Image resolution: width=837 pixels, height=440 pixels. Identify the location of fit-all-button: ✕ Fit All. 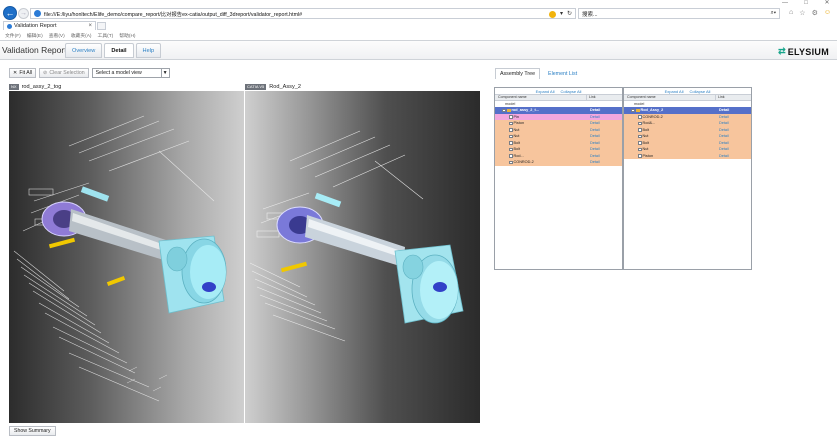
(23, 73).